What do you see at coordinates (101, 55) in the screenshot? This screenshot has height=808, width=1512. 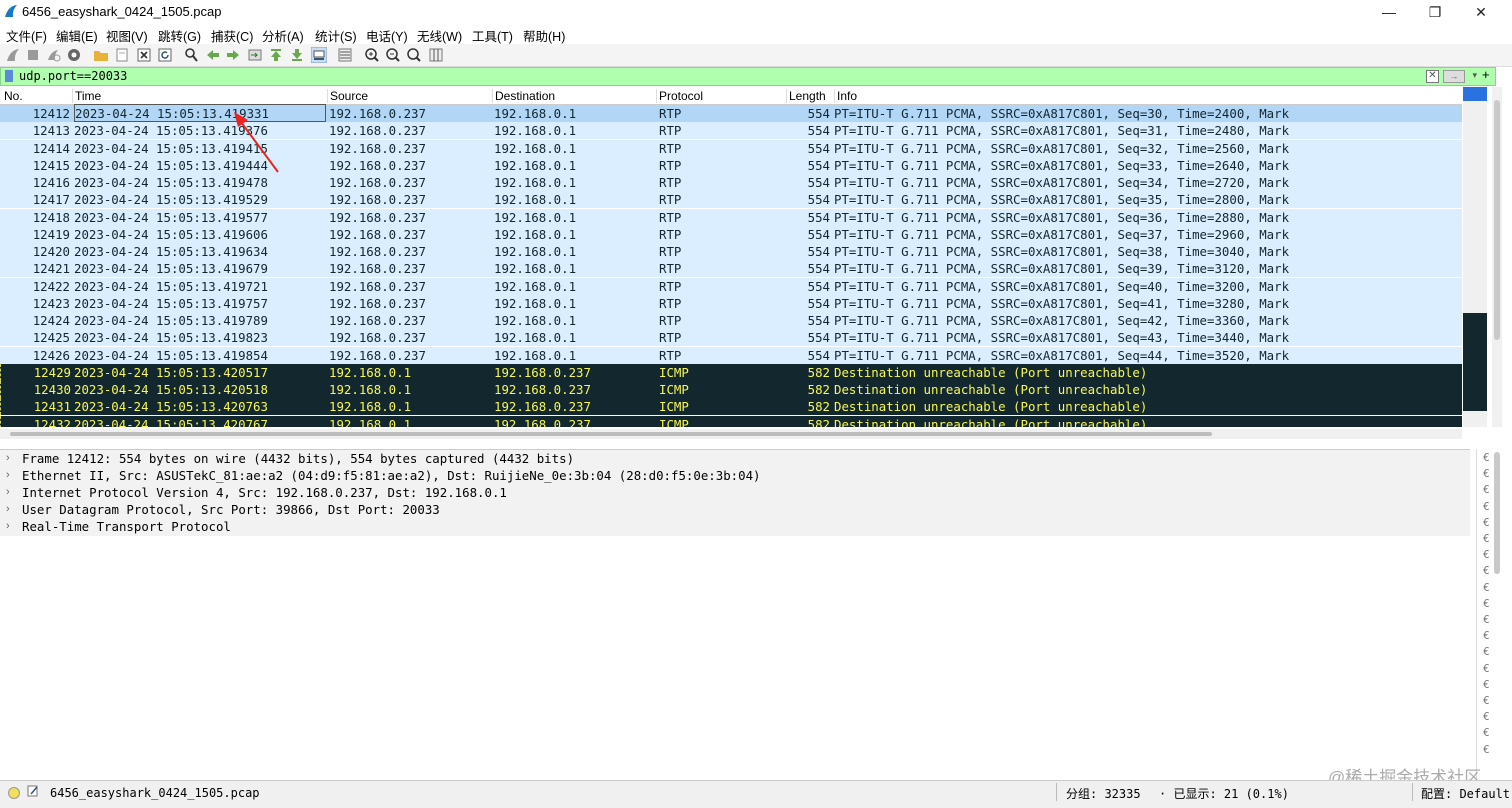 I see `open-icon` at bounding box center [101, 55].